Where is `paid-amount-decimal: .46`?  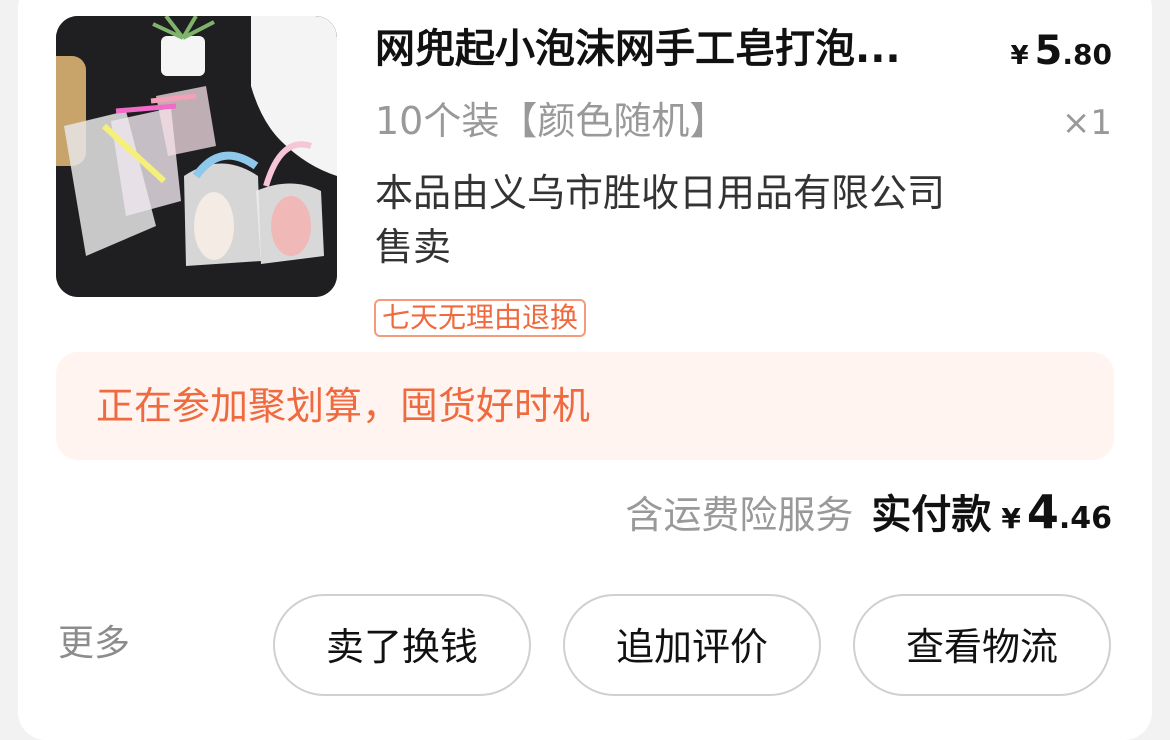 paid-amount-decimal: .46 is located at coordinates (1085, 518).